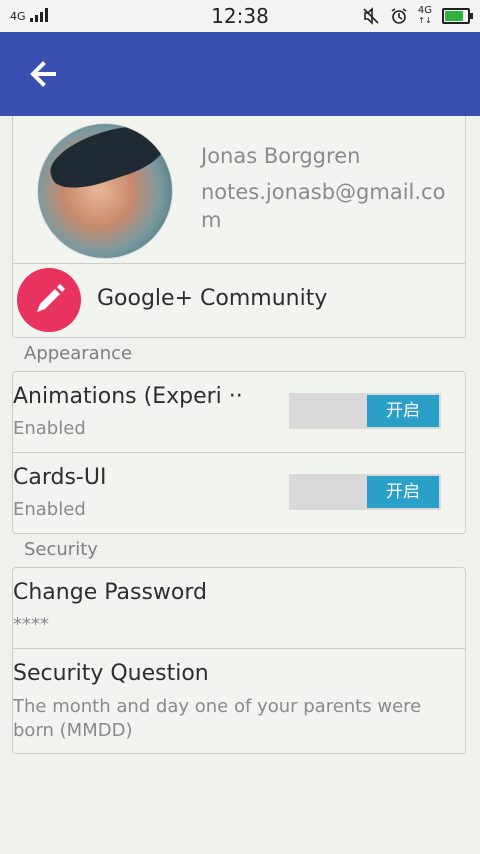  Describe the element at coordinates (240, 74) in the screenshot. I see `app-bar` at that location.